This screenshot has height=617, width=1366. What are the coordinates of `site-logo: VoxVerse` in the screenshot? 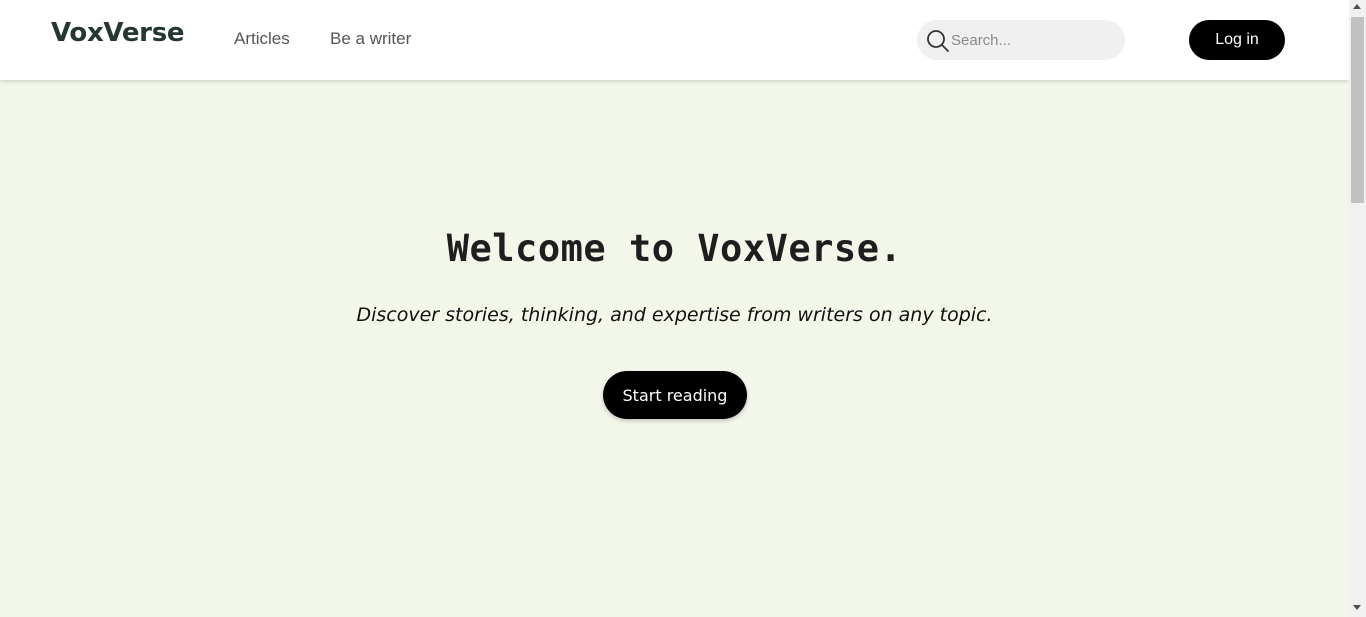 It's located at (118, 33).